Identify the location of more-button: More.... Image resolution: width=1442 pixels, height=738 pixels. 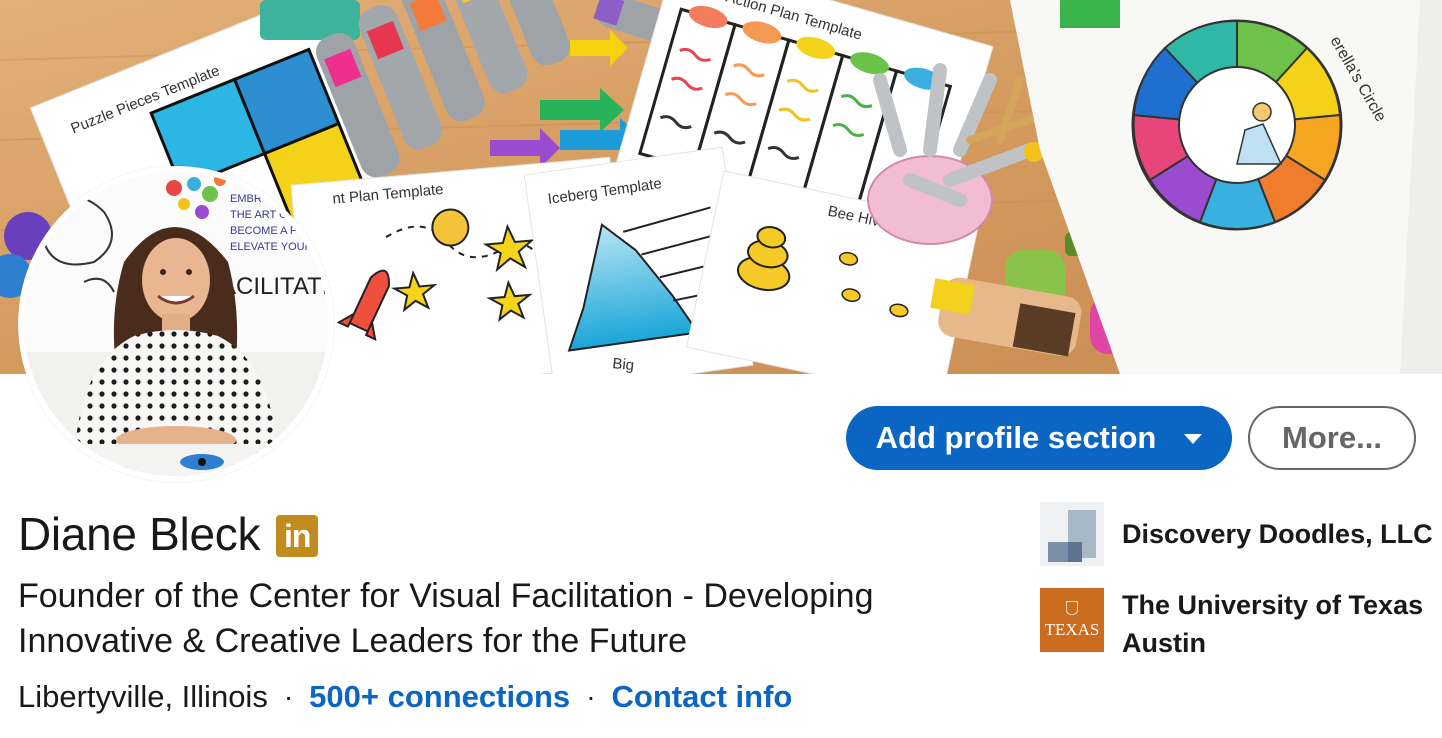
(1332, 438).